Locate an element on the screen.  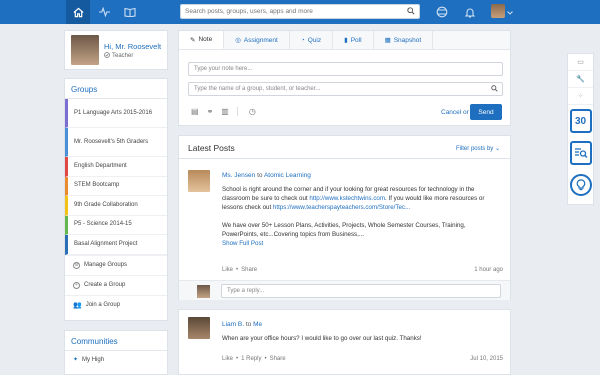
profile-greeting: Hi, Mr. Roosevelt is located at coordinates (132, 46).